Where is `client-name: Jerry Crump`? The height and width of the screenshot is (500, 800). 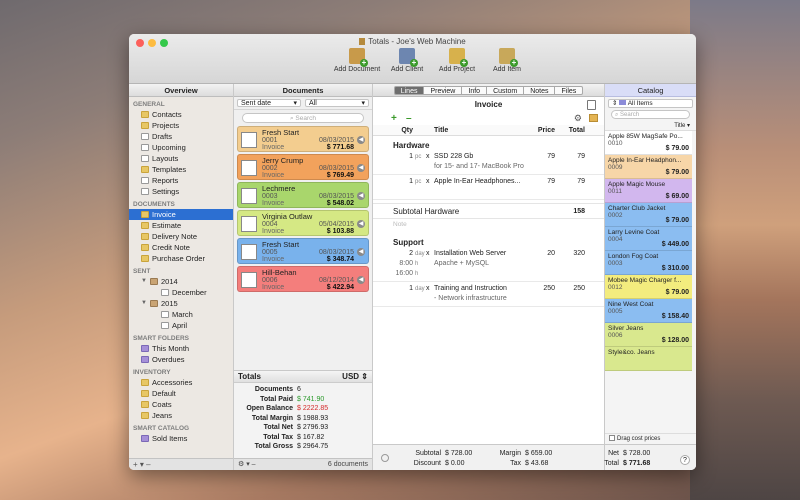
client-name: Jerry Crump is located at coordinates (283, 160).